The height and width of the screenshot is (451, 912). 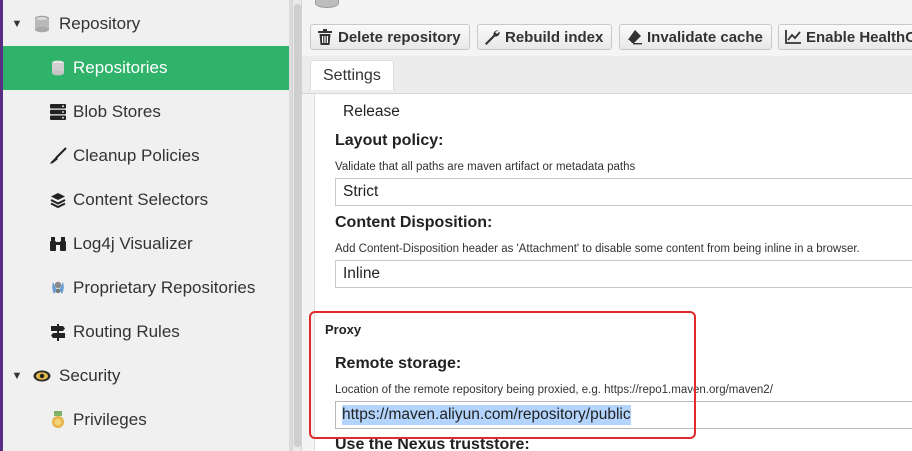 I want to click on sidebar-item-repositories: Repositories, so click(x=146, y=68).